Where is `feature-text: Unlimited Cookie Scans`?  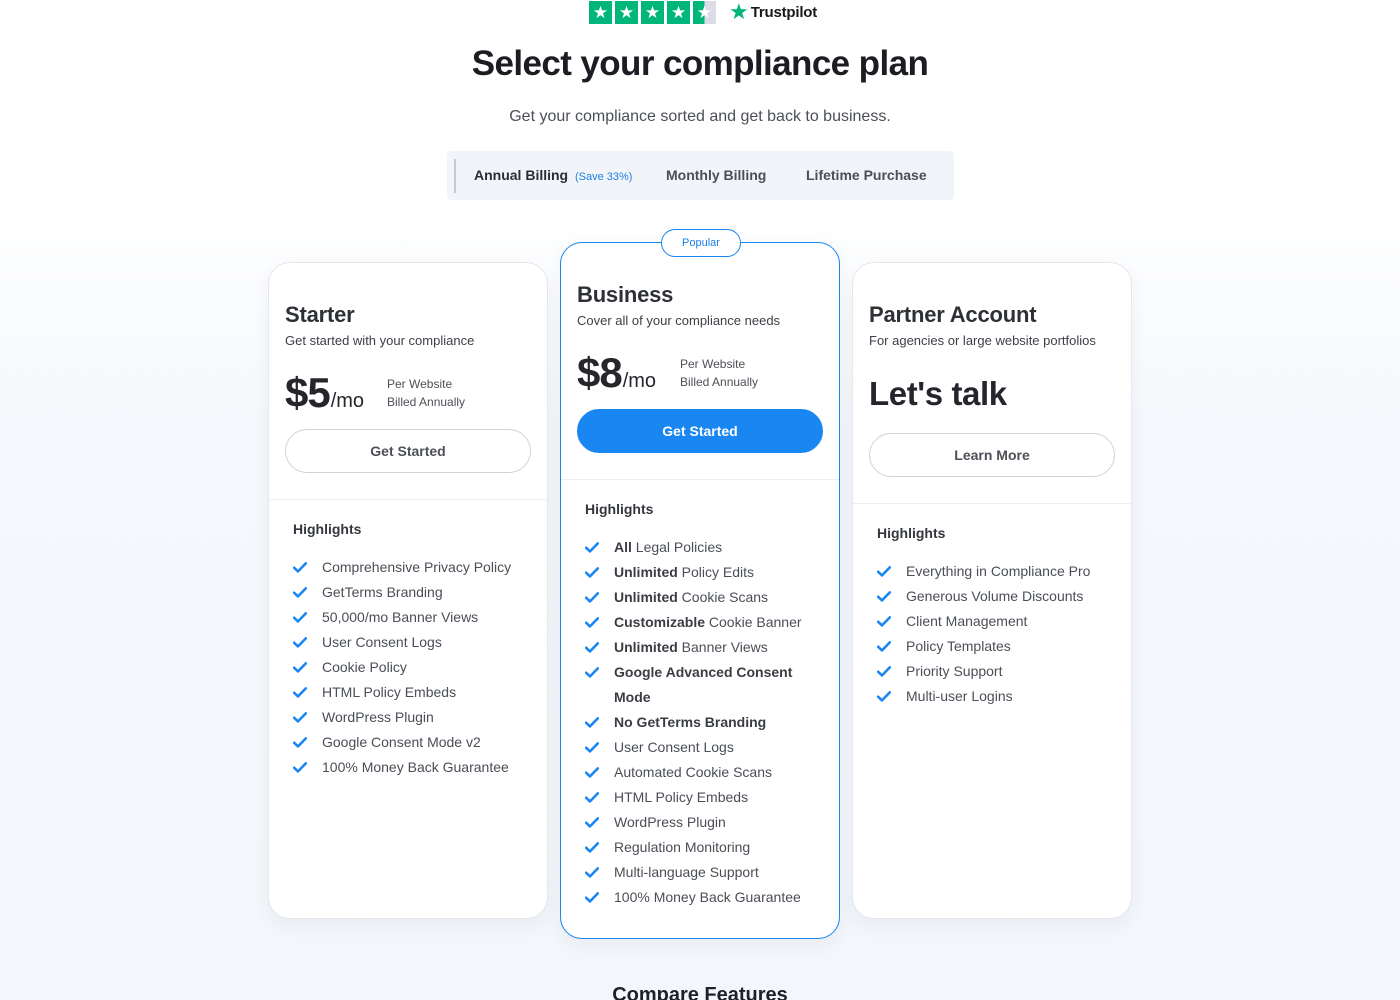 feature-text: Unlimited Cookie Scans is located at coordinates (691, 597).